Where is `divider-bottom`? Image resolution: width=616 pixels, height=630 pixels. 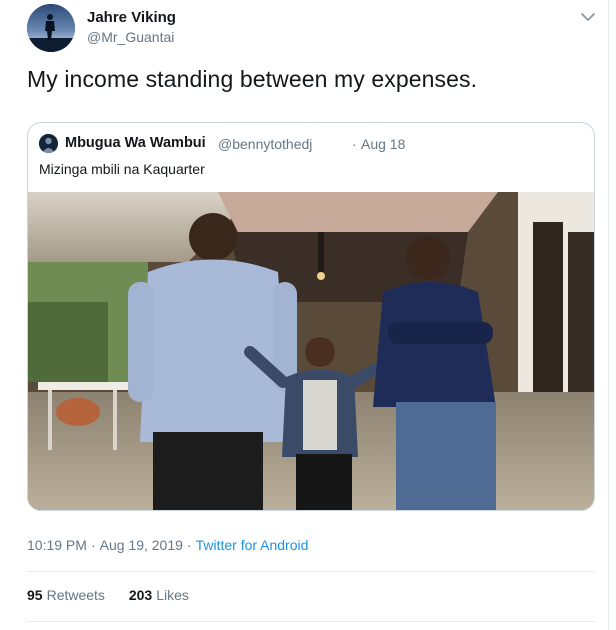
divider-bottom is located at coordinates (311, 621).